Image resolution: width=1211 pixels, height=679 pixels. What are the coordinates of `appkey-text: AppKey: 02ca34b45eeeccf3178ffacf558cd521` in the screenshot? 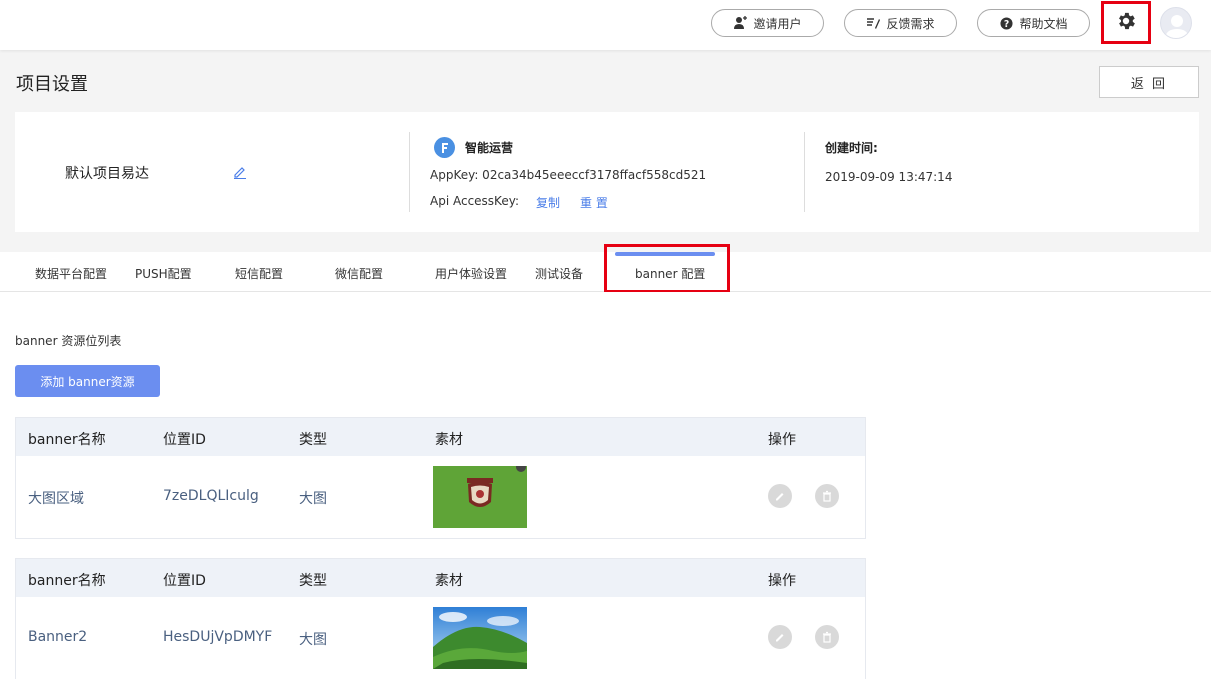 It's located at (568, 175).